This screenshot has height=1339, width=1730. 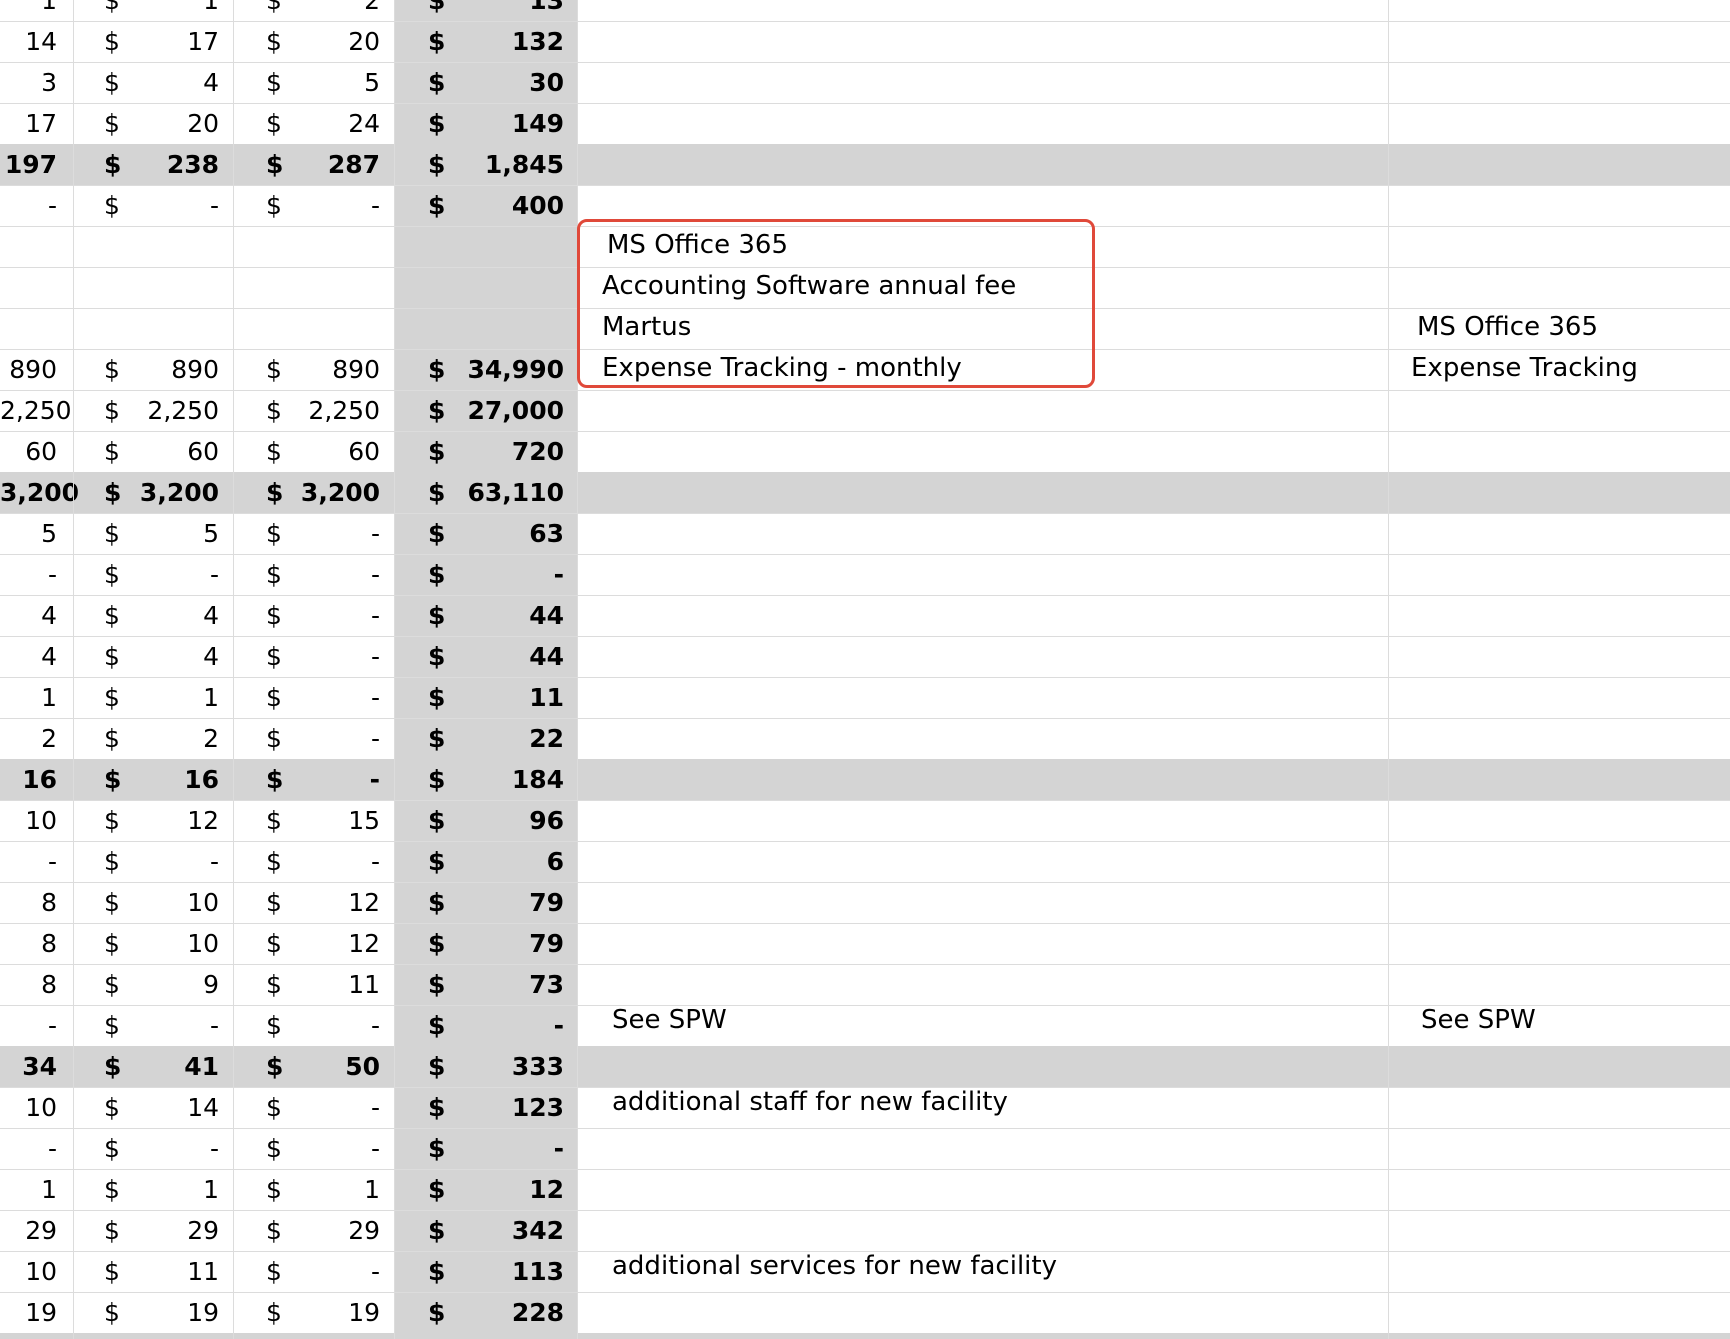 What do you see at coordinates (364, 451) in the screenshot?
I see `cell-value-c3: 60` at bounding box center [364, 451].